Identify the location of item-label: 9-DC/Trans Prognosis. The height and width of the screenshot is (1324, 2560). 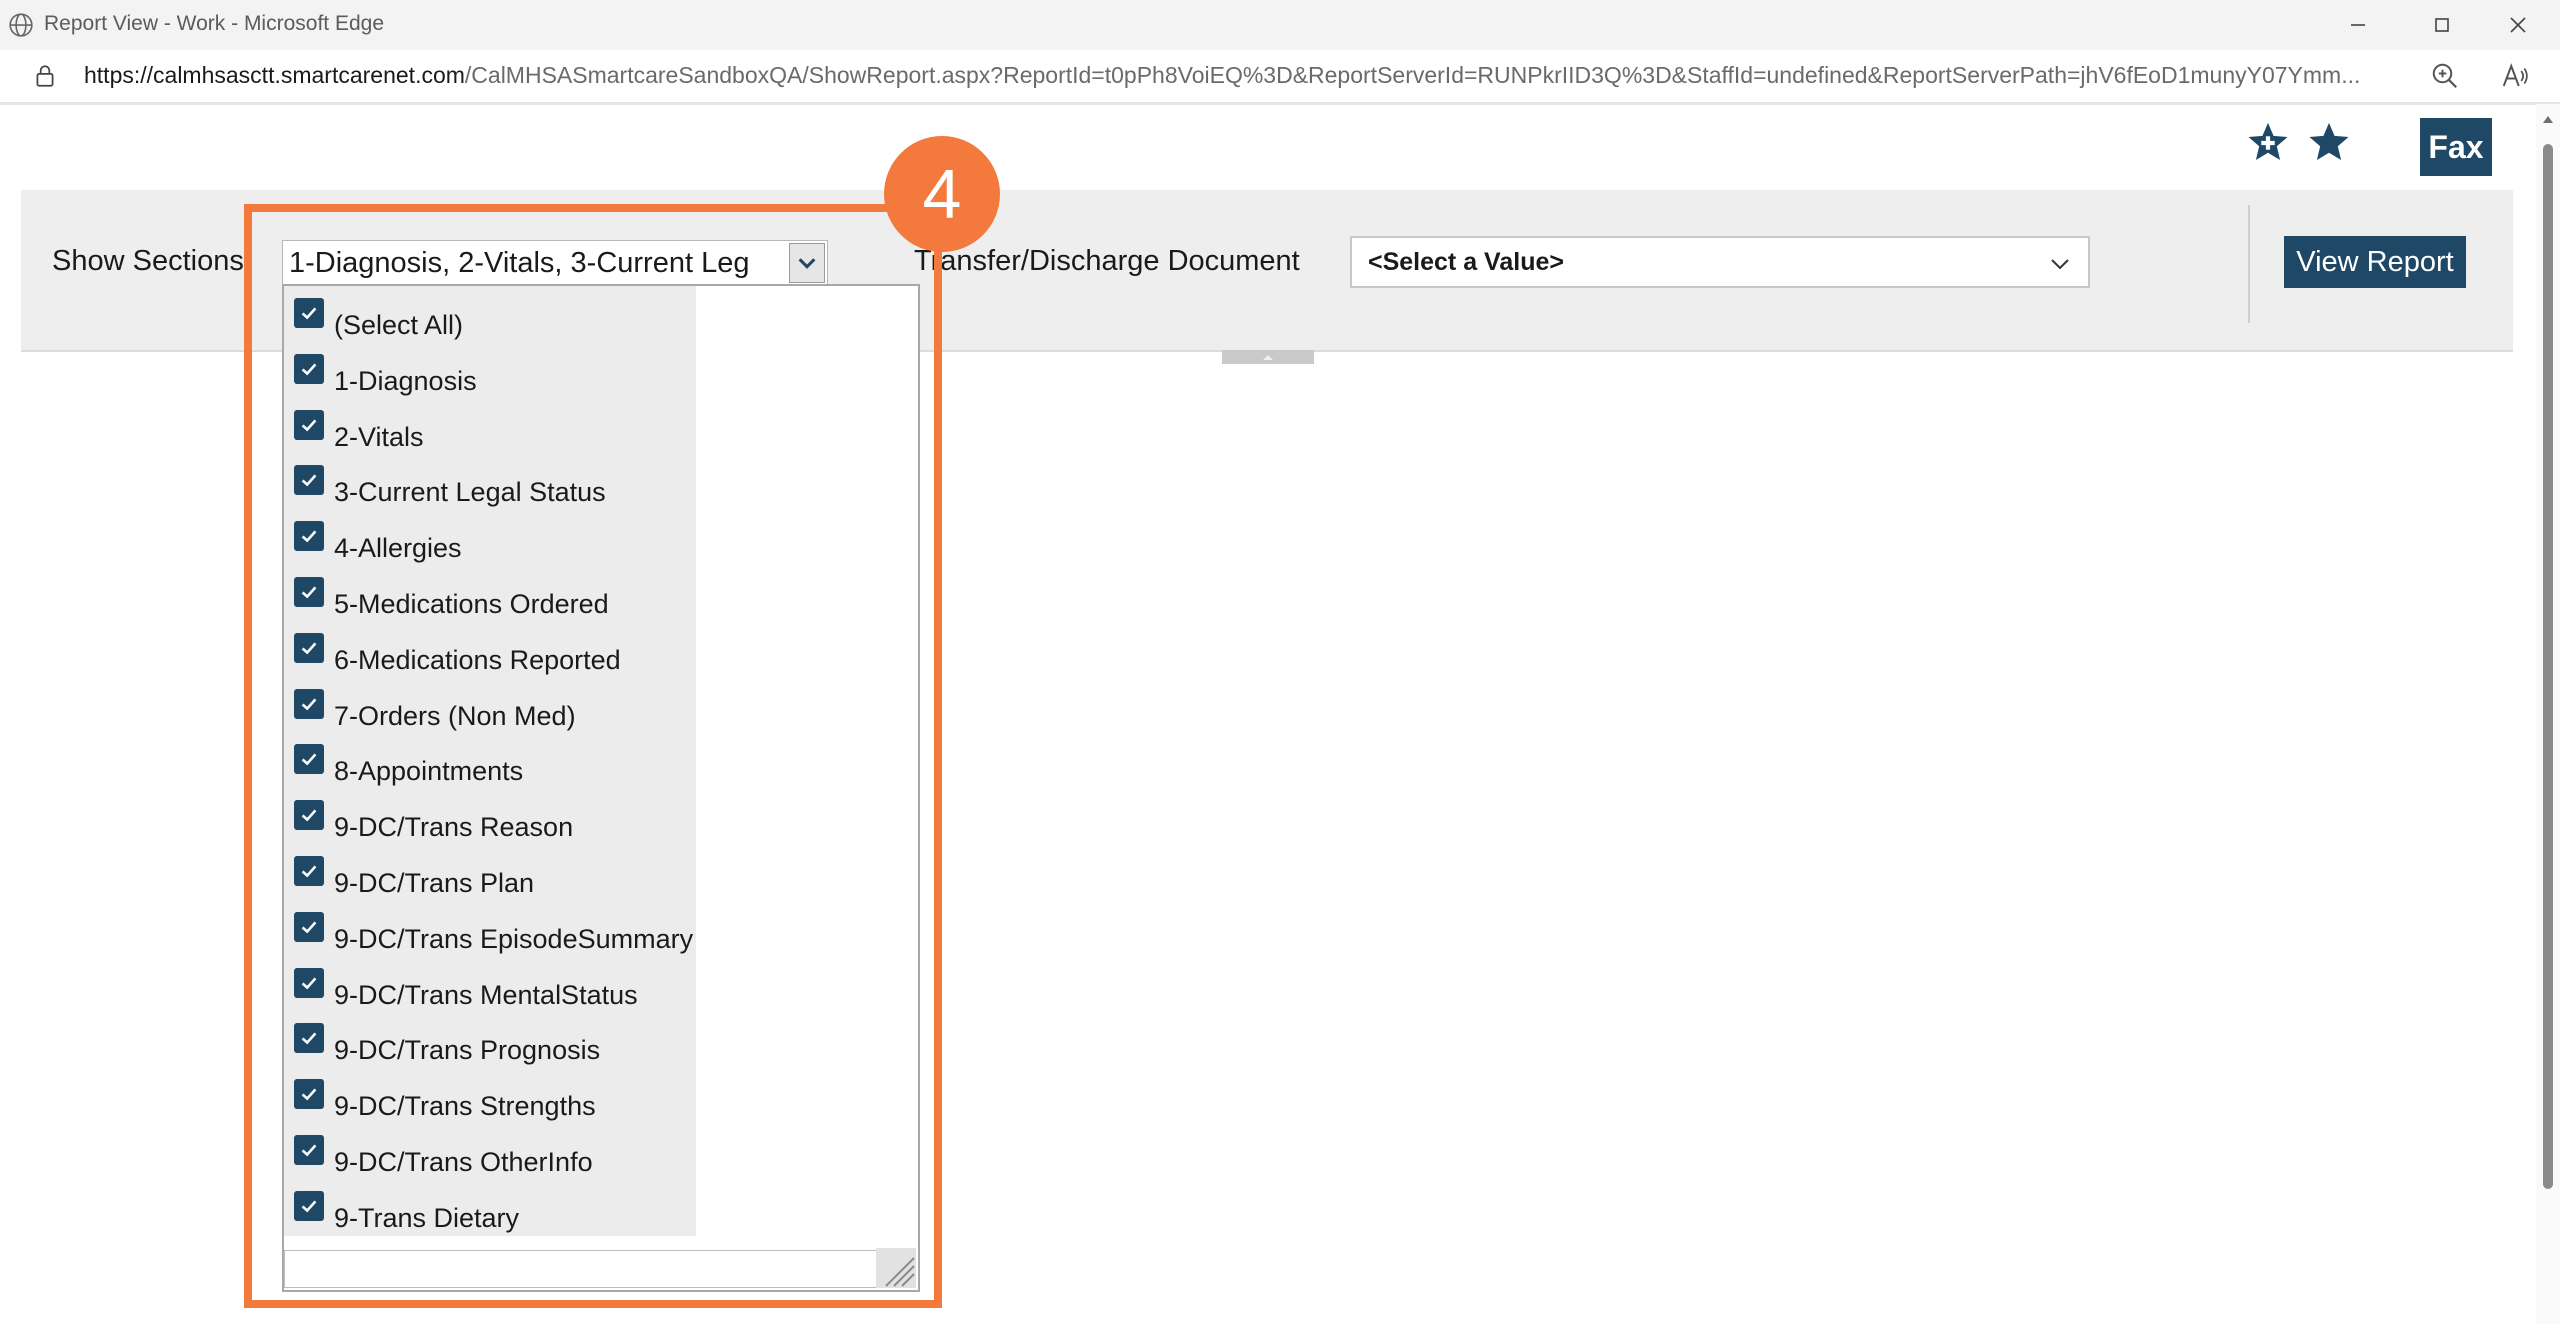
(467, 1050).